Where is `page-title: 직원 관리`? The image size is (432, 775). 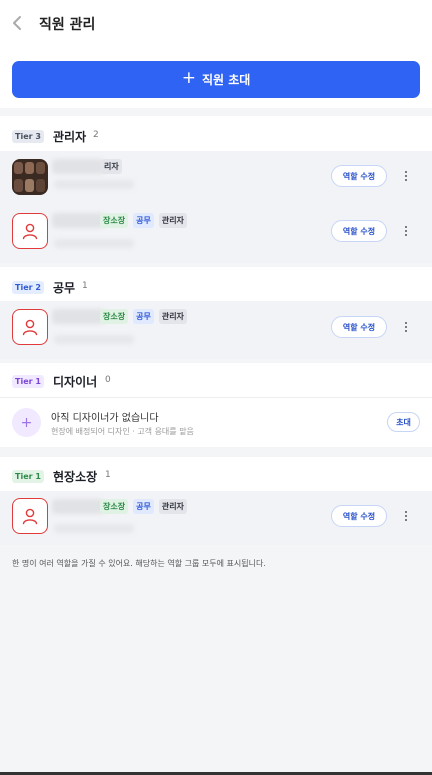
page-title: 직원 관리 is located at coordinates (67, 25).